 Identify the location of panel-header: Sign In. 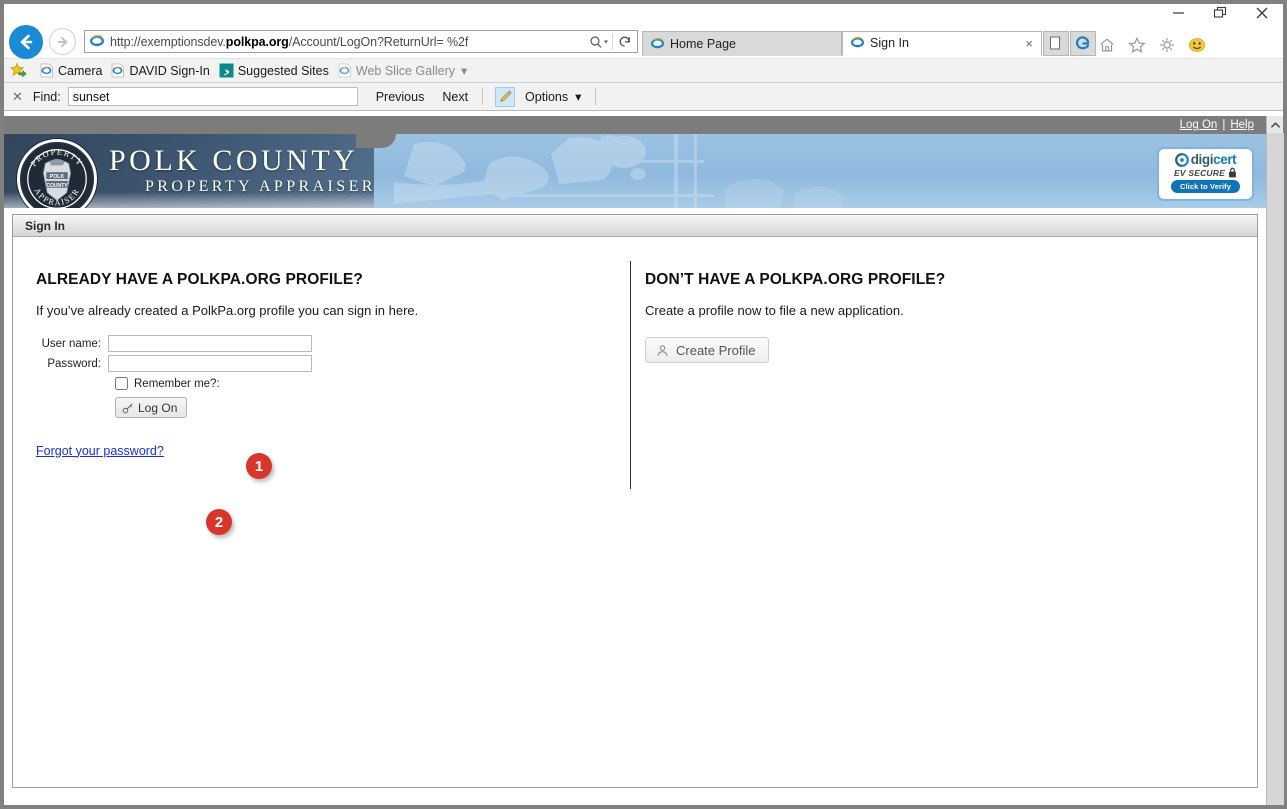
(635, 226).